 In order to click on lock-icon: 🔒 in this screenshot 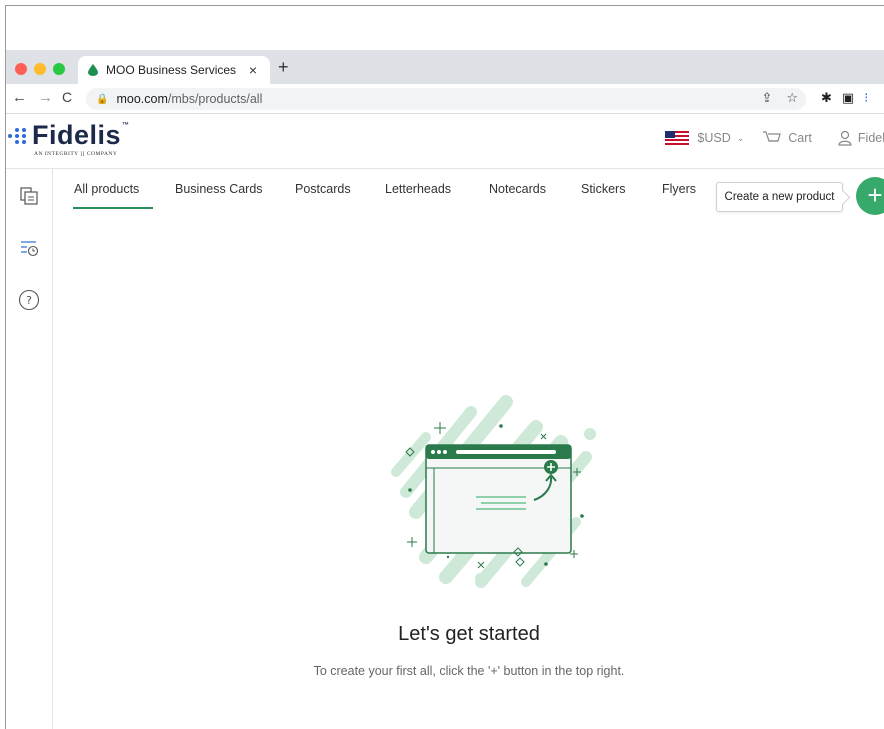, I will do `click(102, 99)`.